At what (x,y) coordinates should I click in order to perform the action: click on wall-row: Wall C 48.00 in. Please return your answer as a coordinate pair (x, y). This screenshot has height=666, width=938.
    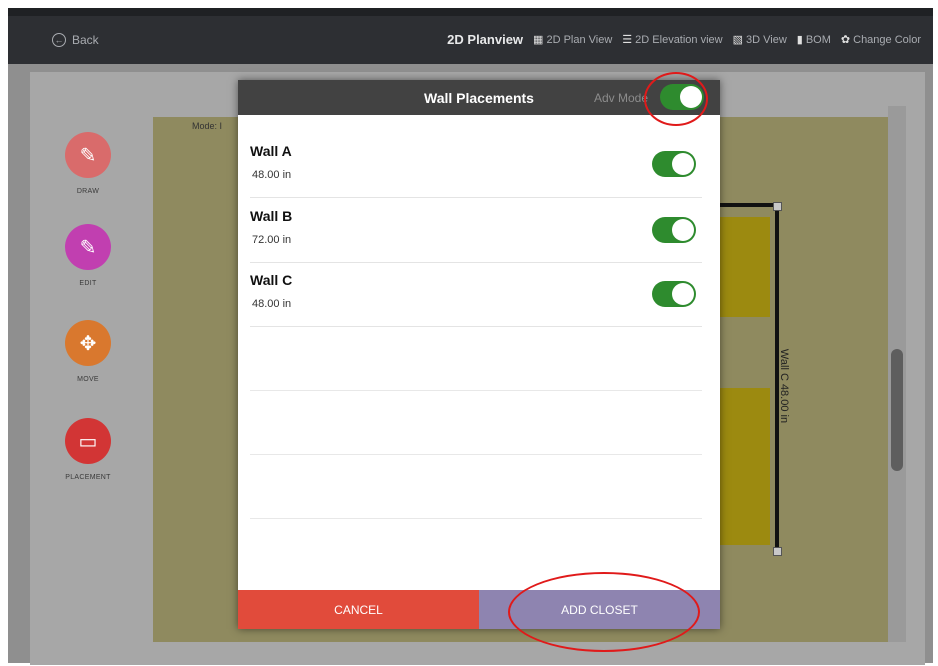
    Looking at the image, I should click on (476, 295).